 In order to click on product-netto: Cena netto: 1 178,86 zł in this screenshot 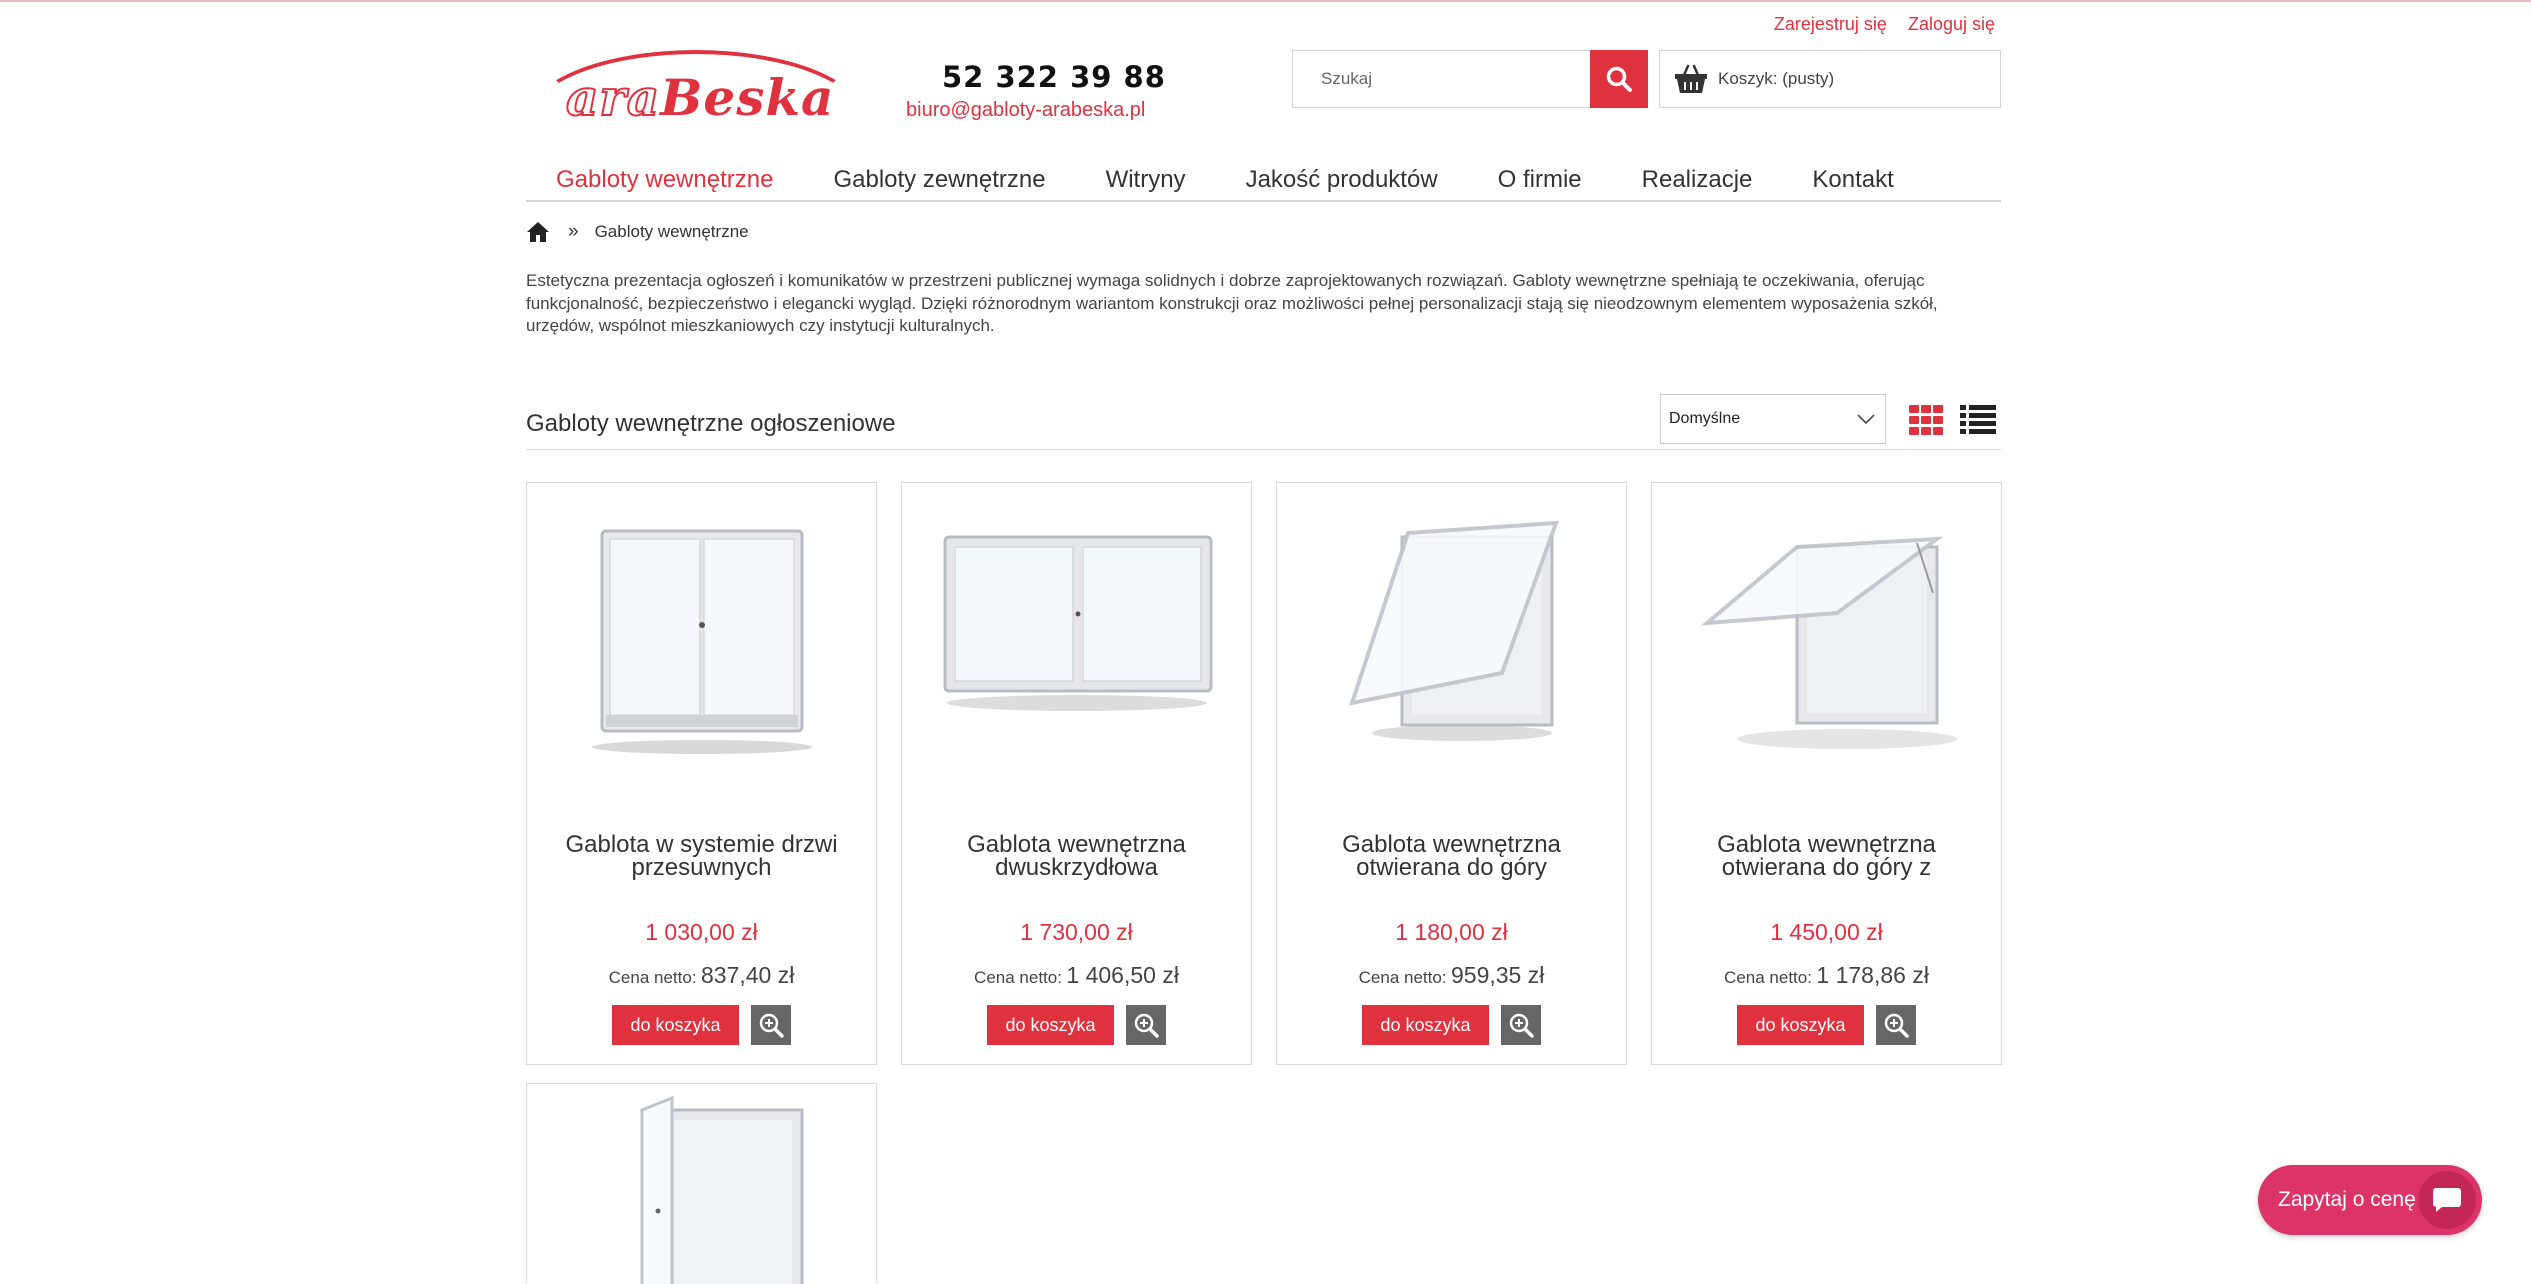, I will do `click(1826, 975)`.